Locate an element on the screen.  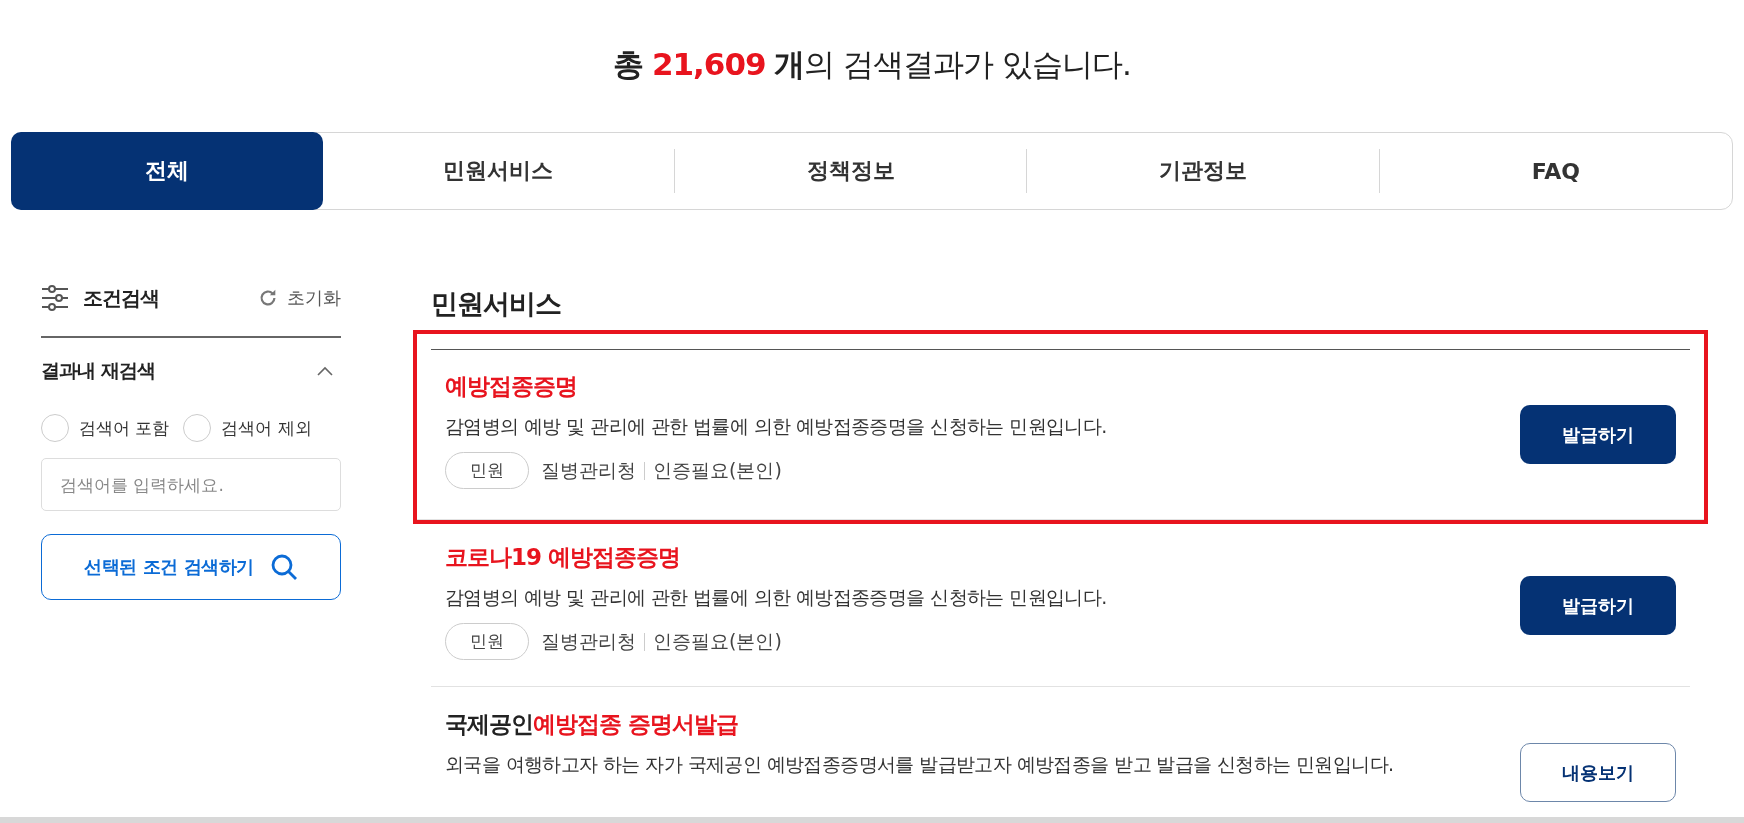
view-button: 내용보기 is located at coordinates (1598, 772).